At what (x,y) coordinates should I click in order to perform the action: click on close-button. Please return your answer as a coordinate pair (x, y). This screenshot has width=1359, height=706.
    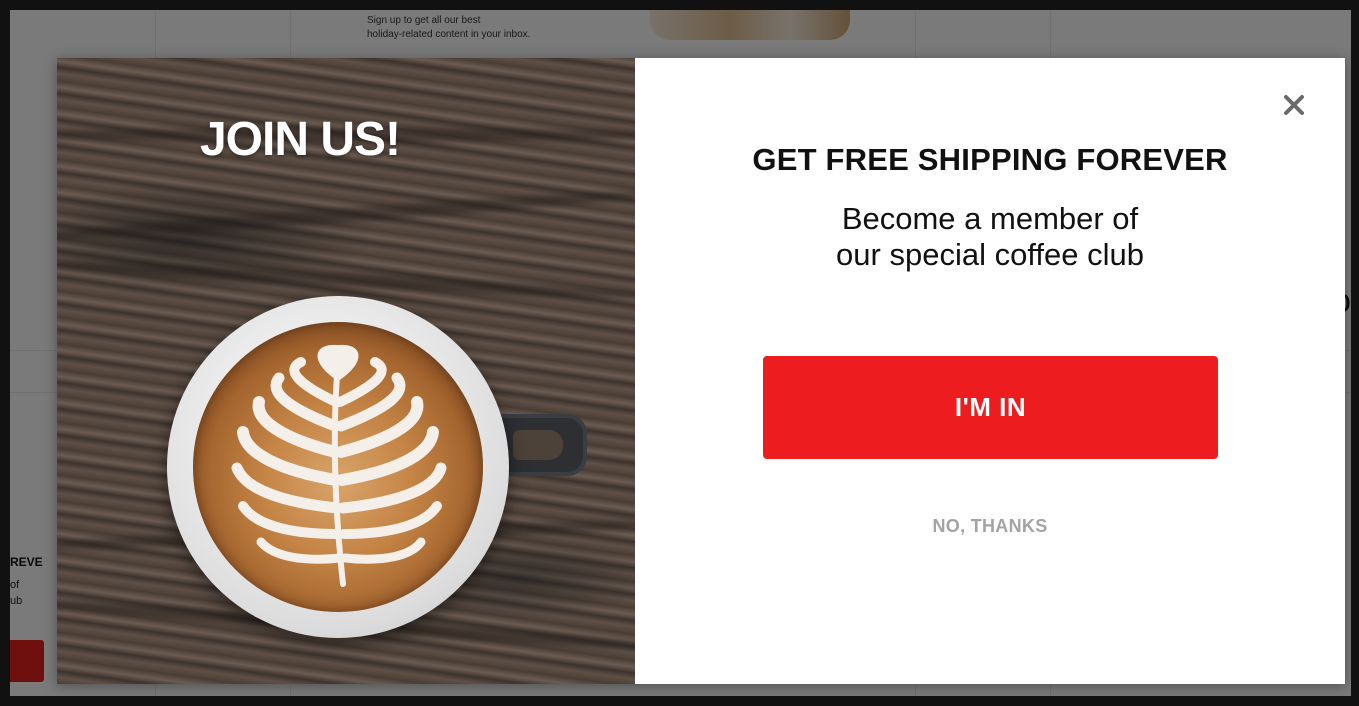
    Looking at the image, I should click on (1294, 105).